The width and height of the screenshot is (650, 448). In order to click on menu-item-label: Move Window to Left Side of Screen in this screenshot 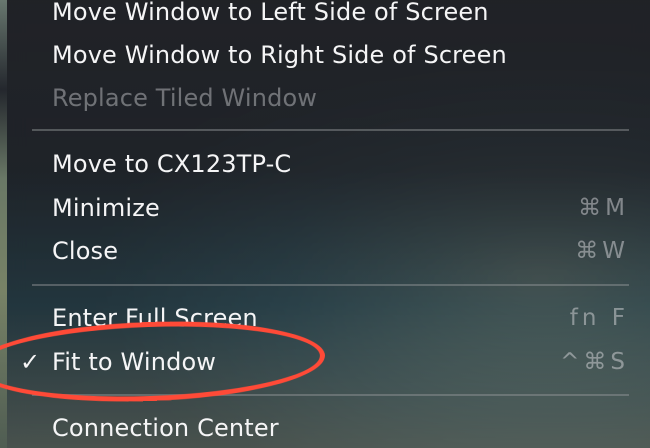, I will do `click(270, 13)`.